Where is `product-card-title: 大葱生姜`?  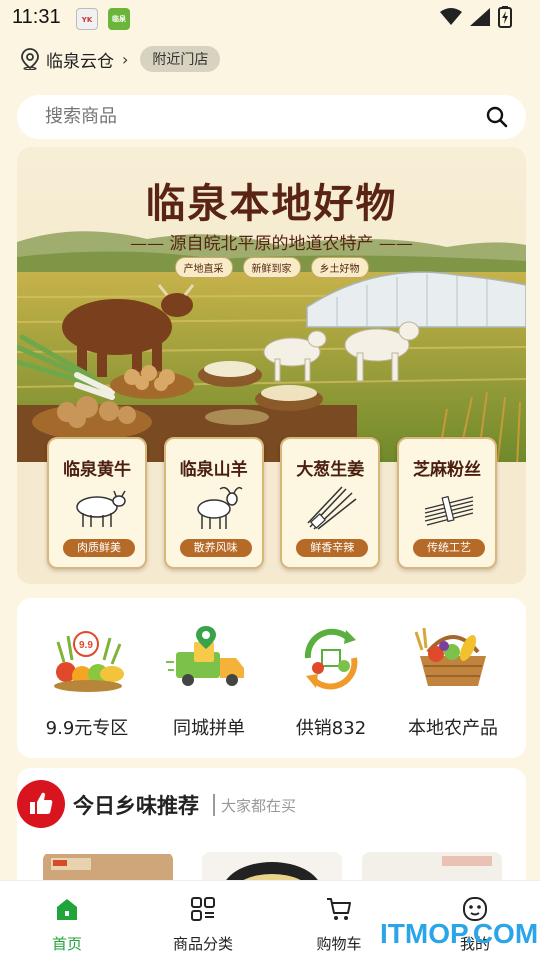 product-card-title: 大葱生姜 is located at coordinates (330, 470).